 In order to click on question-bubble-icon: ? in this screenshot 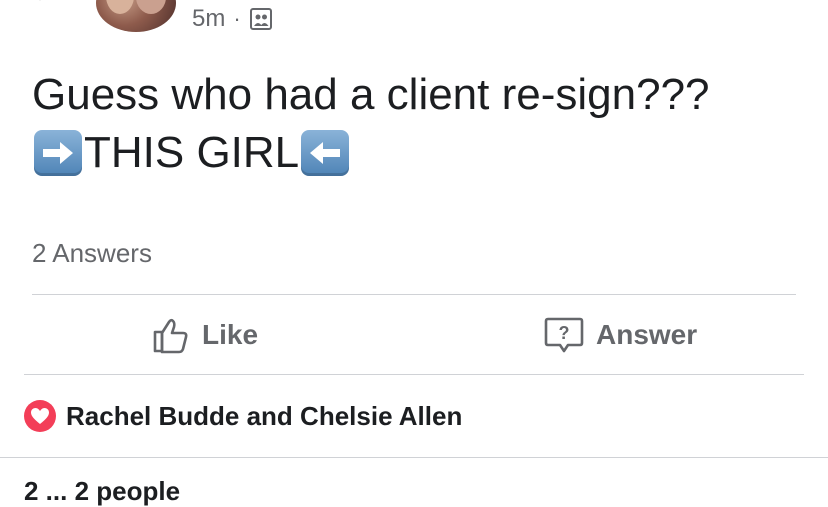, I will do `click(564, 335)`.